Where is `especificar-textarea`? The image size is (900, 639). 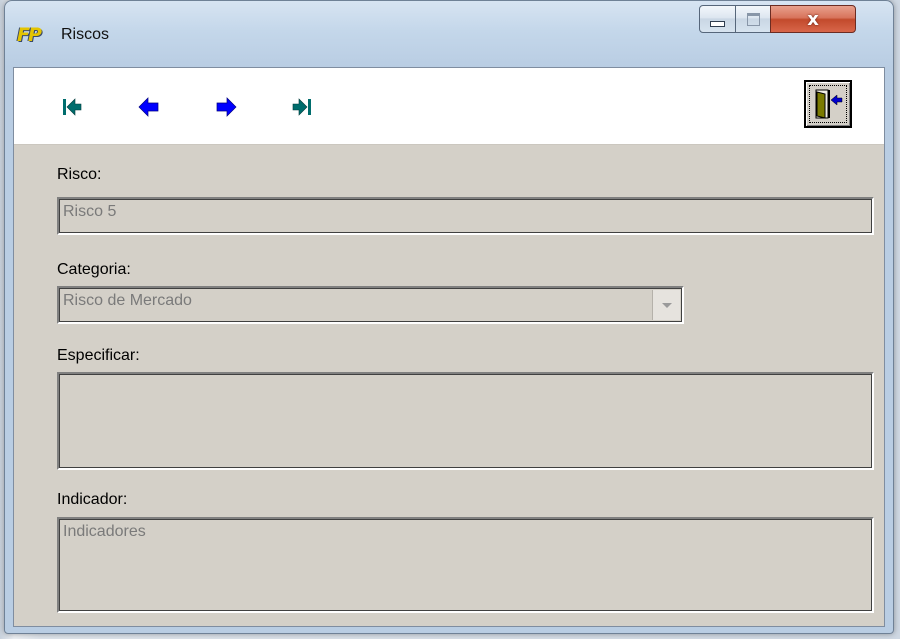
especificar-textarea is located at coordinates (465, 421).